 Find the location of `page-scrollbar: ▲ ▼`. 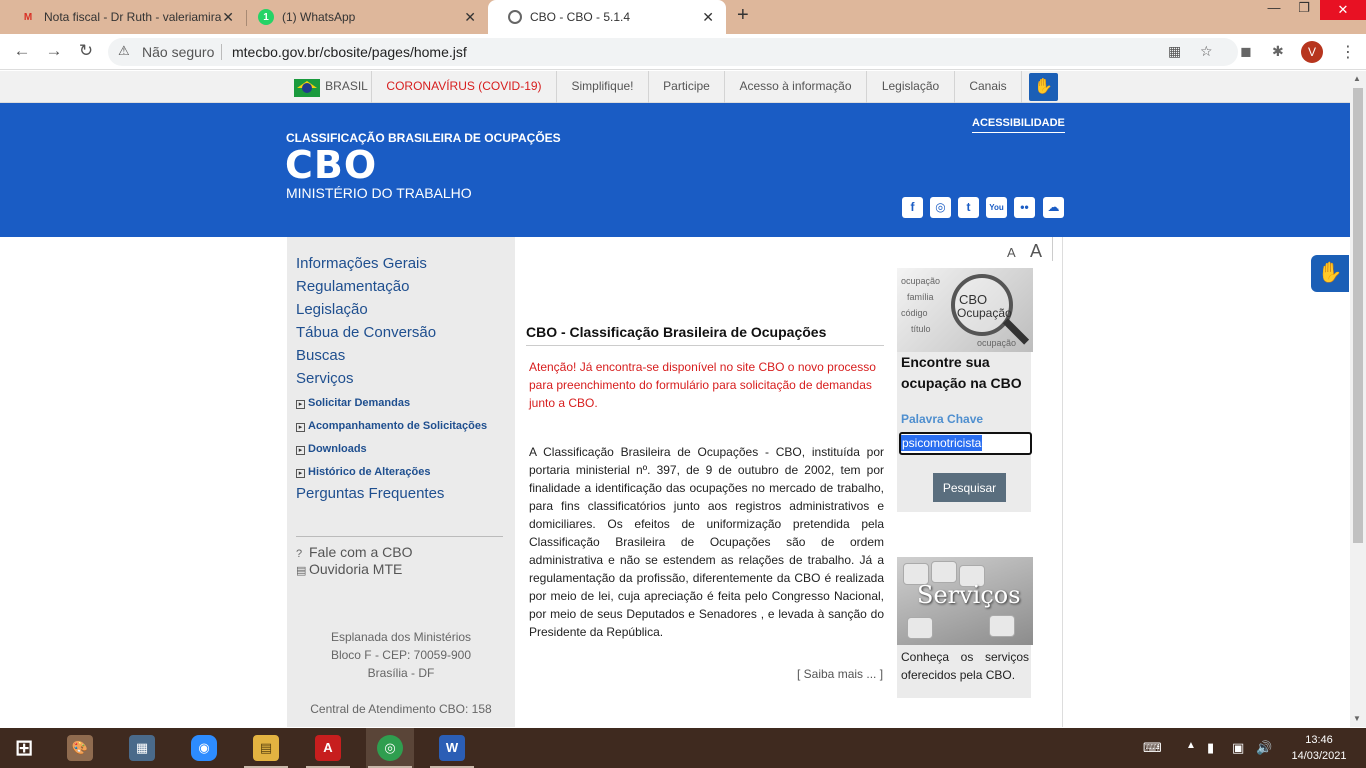

page-scrollbar: ▲ ▼ is located at coordinates (1358, 399).